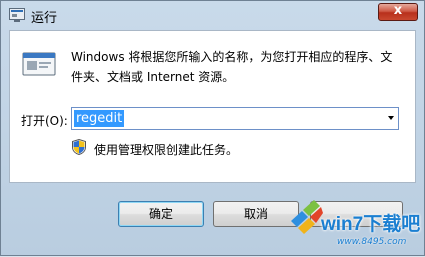  Describe the element at coordinates (17, 15) in the screenshot. I see `run-app-icon` at that location.